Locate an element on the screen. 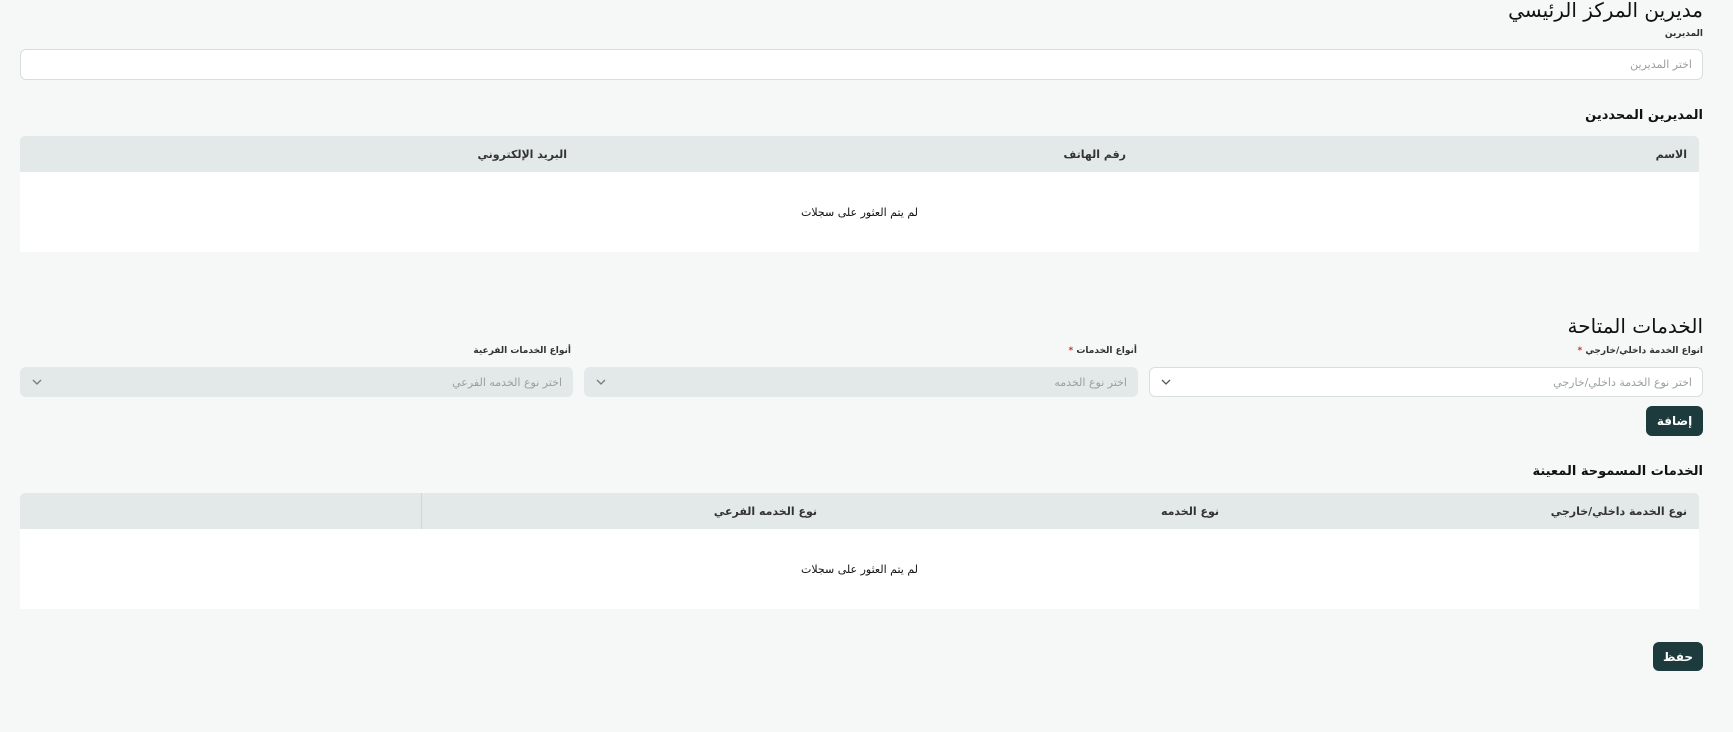  selected-managers-empty-row: لم يتم العثور على سجلات is located at coordinates (859, 212).